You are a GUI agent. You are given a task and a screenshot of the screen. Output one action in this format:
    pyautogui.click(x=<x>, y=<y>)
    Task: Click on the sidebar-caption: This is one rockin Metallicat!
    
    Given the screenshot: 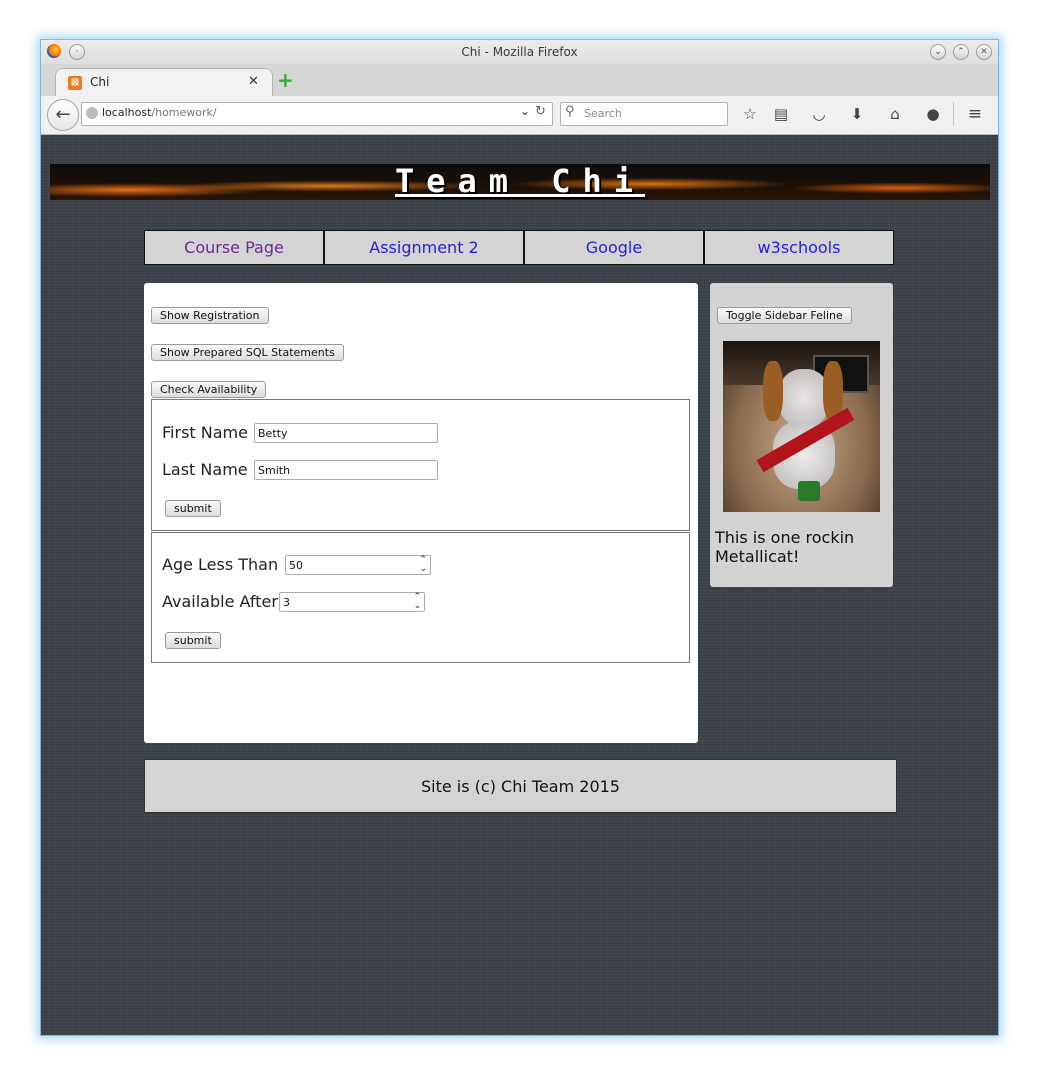 What is the action you would take?
    pyautogui.click(x=785, y=547)
    